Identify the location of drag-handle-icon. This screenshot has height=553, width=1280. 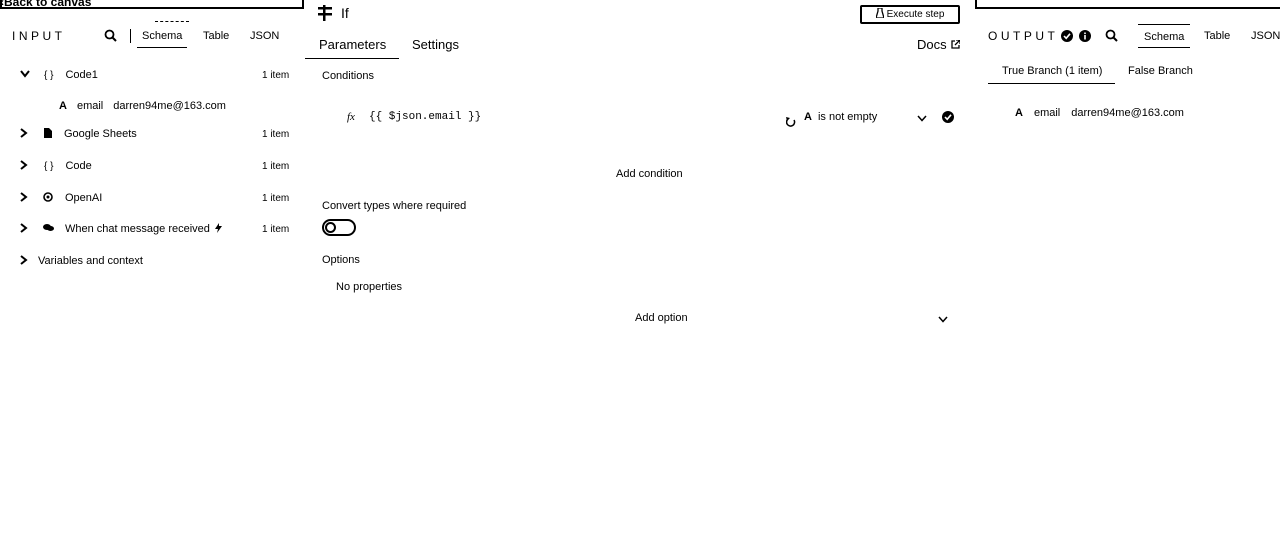
(790, 123).